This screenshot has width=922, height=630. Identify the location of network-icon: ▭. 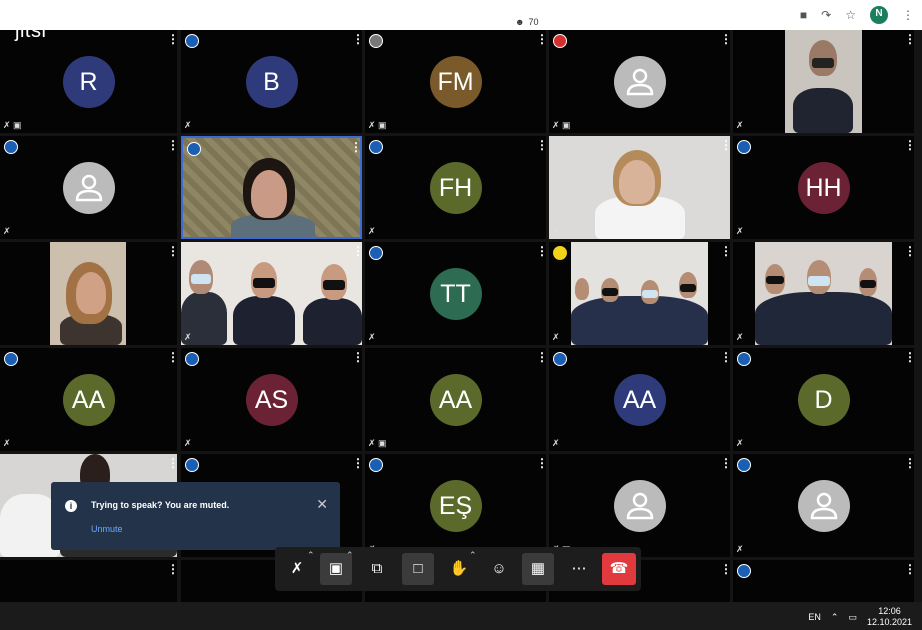
(852, 617).